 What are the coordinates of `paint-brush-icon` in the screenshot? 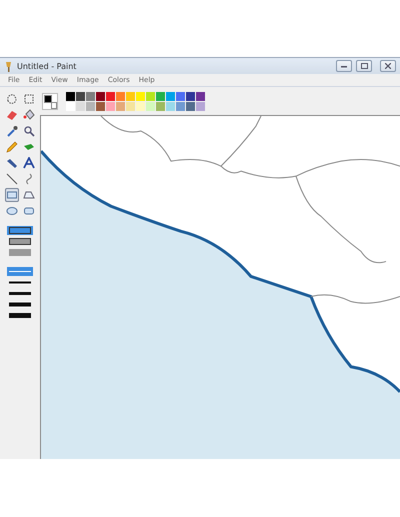 It's located at (8, 66).